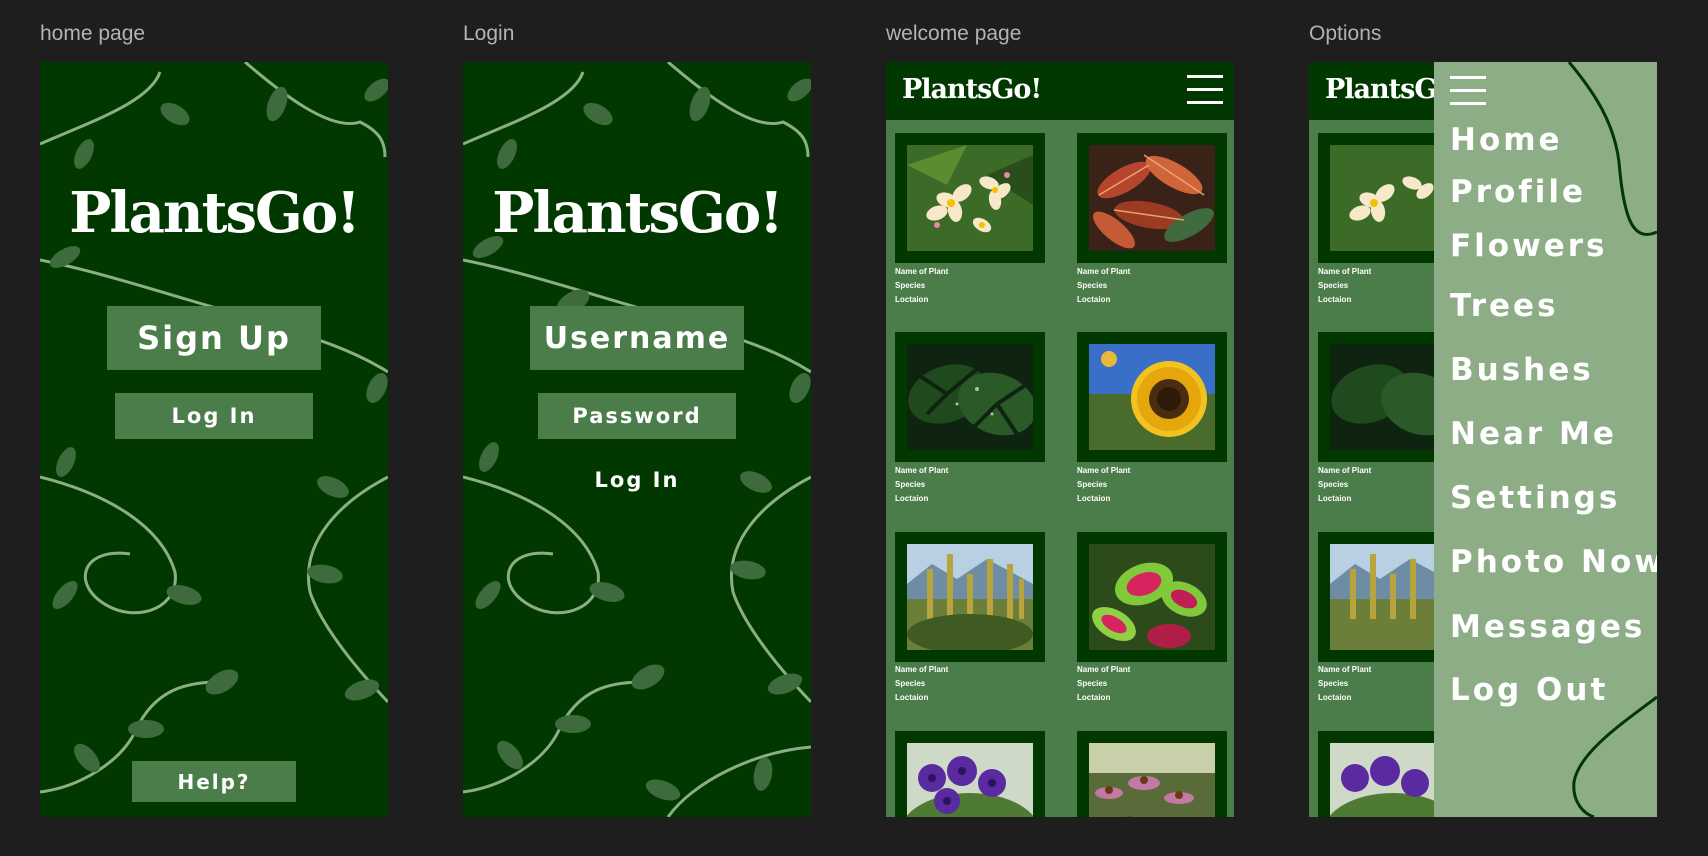  Describe the element at coordinates (1547, 627) in the screenshot. I see `menu-item-messages: Messages` at that location.